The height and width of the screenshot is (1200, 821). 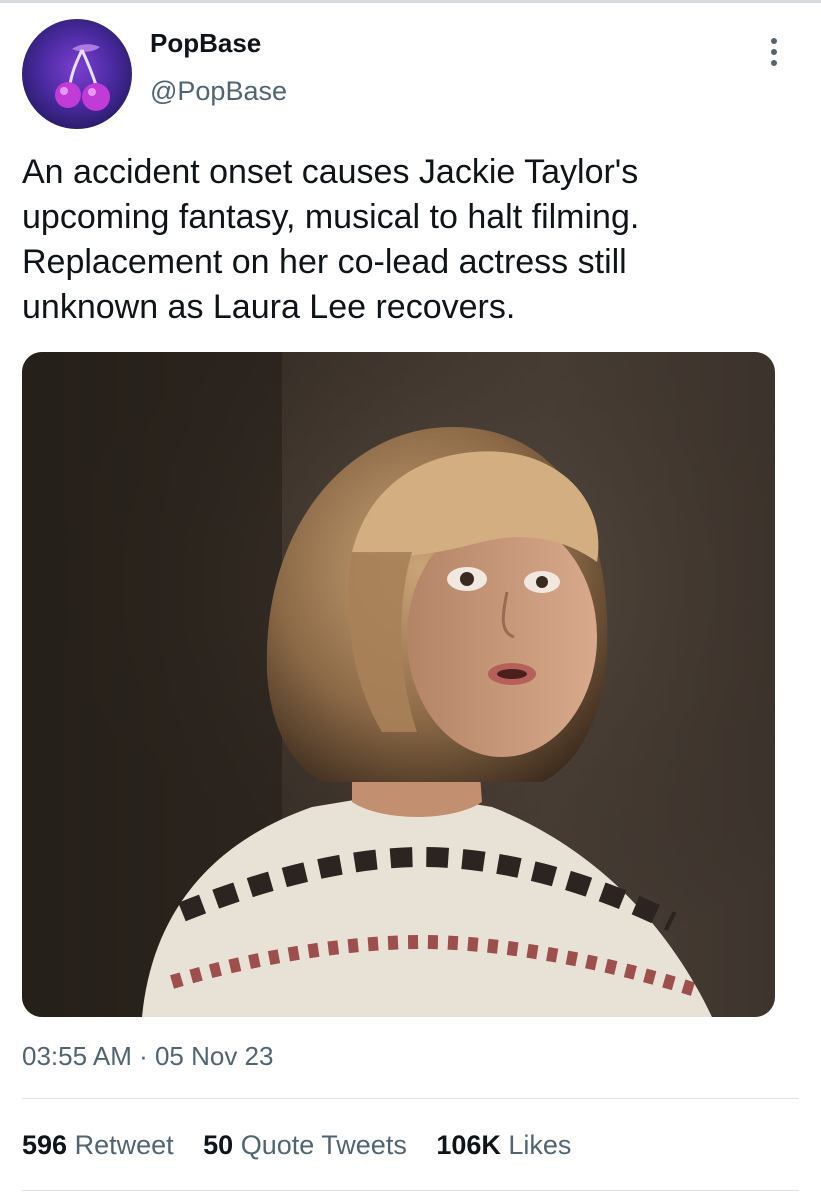 I want to click on retweets-stat: 596 Retweet, so click(x=98, y=1145).